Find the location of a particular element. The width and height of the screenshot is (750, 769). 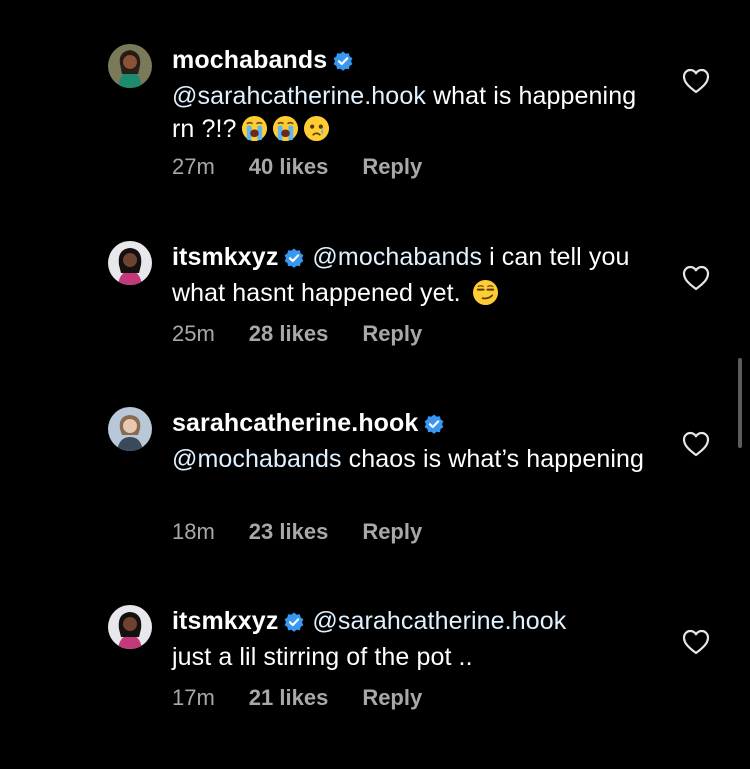

comment-meta: 17m 21 likes Reply is located at coordinates (297, 698).